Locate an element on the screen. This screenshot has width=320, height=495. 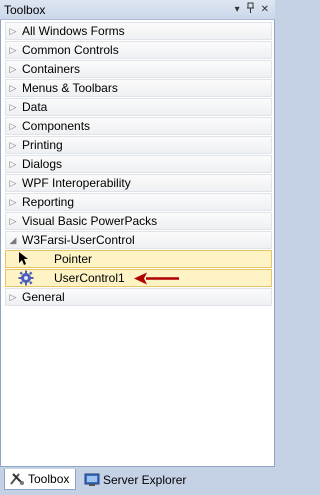
tool-item-usercontrol1: UserControl1 is located at coordinates (138, 278).